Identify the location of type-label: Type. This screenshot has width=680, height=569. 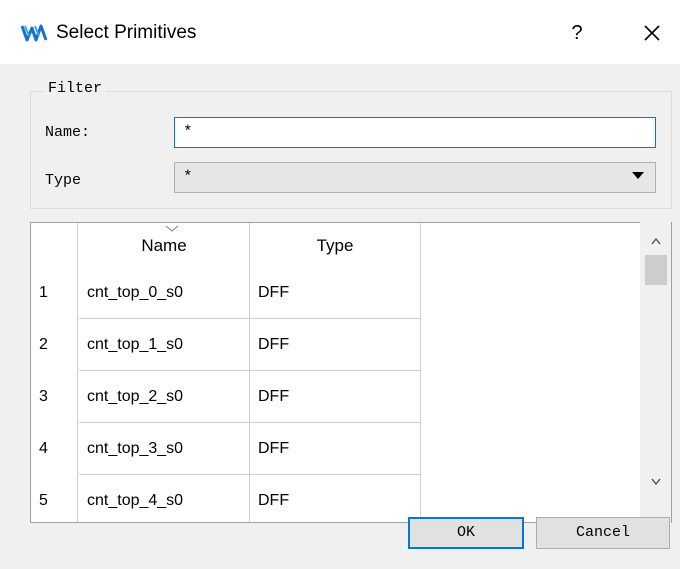
(63, 180).